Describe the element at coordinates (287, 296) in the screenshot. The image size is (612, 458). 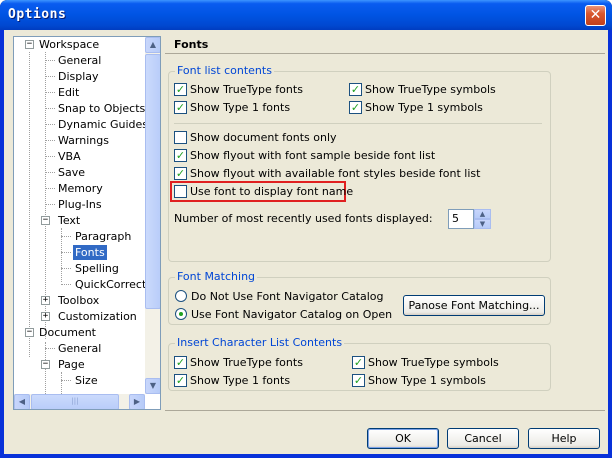
I see `no-navigator-label: Do Not Use Font Navigator Catalog` at that location.